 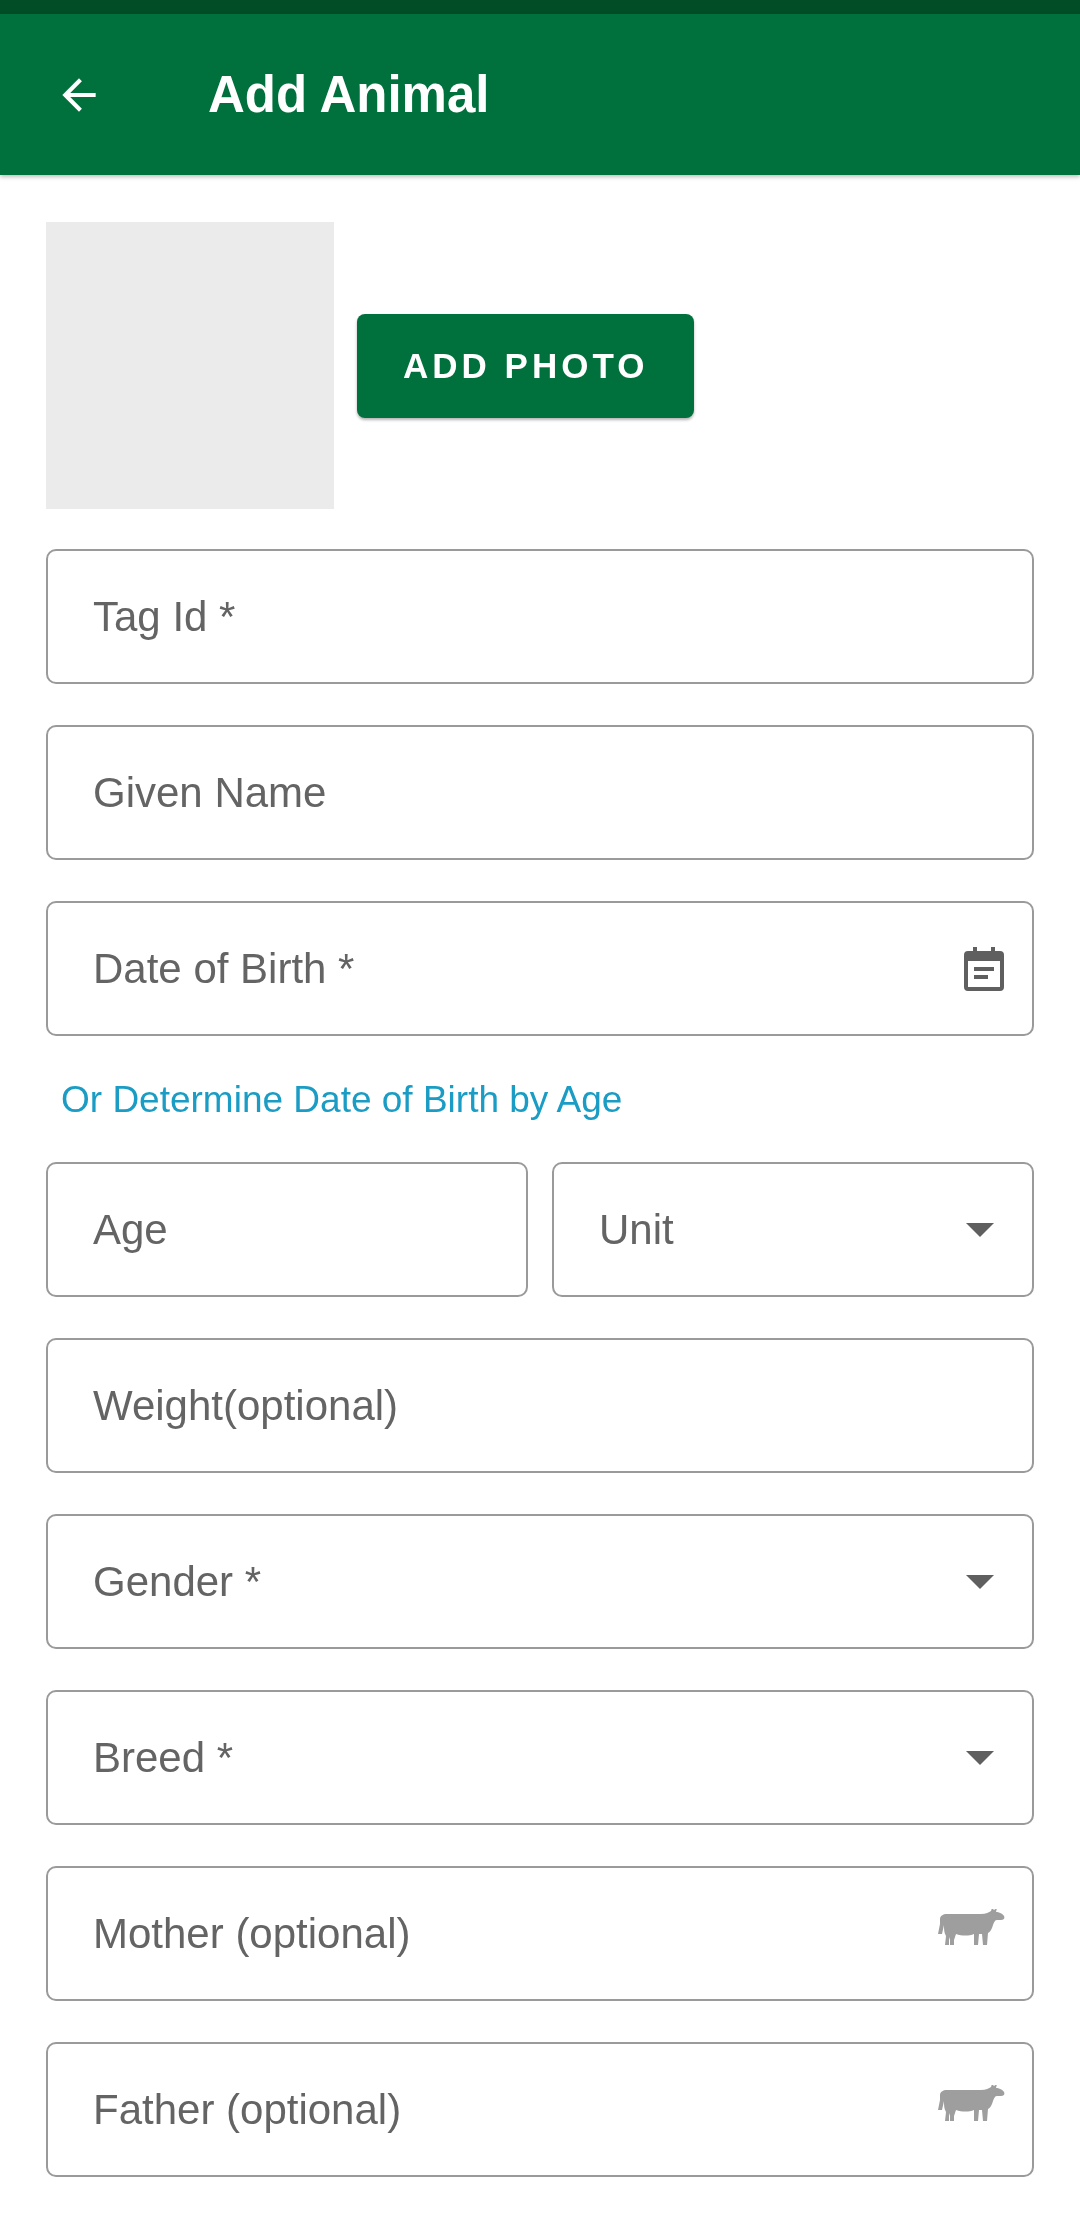 I want to click on input-field: Age, so click(x=287, y=1229).